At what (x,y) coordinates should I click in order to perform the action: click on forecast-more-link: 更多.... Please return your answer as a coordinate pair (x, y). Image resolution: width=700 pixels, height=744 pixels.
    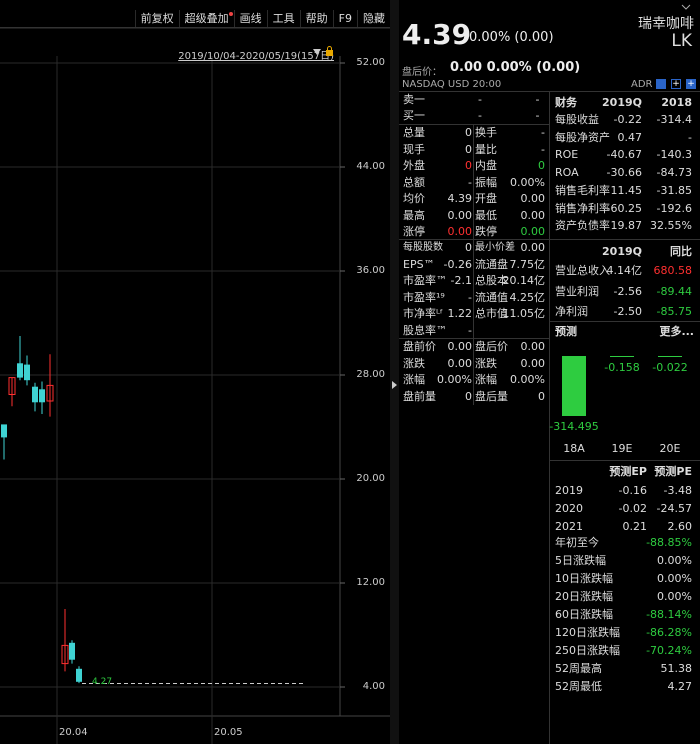
    Looking at the image, I should click on (676, 332).